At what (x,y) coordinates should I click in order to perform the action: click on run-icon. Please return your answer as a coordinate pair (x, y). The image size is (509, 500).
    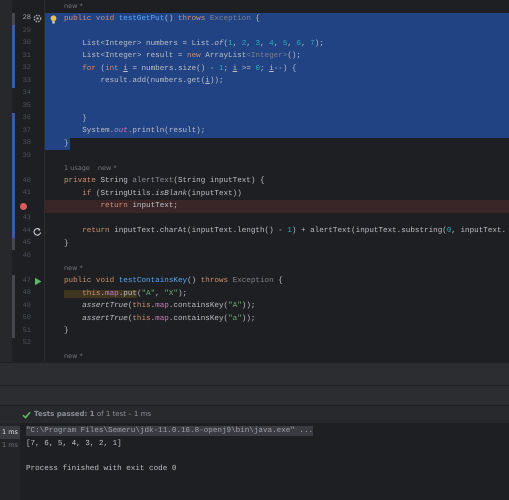
    Looking at the image, I should click on (38, 281).